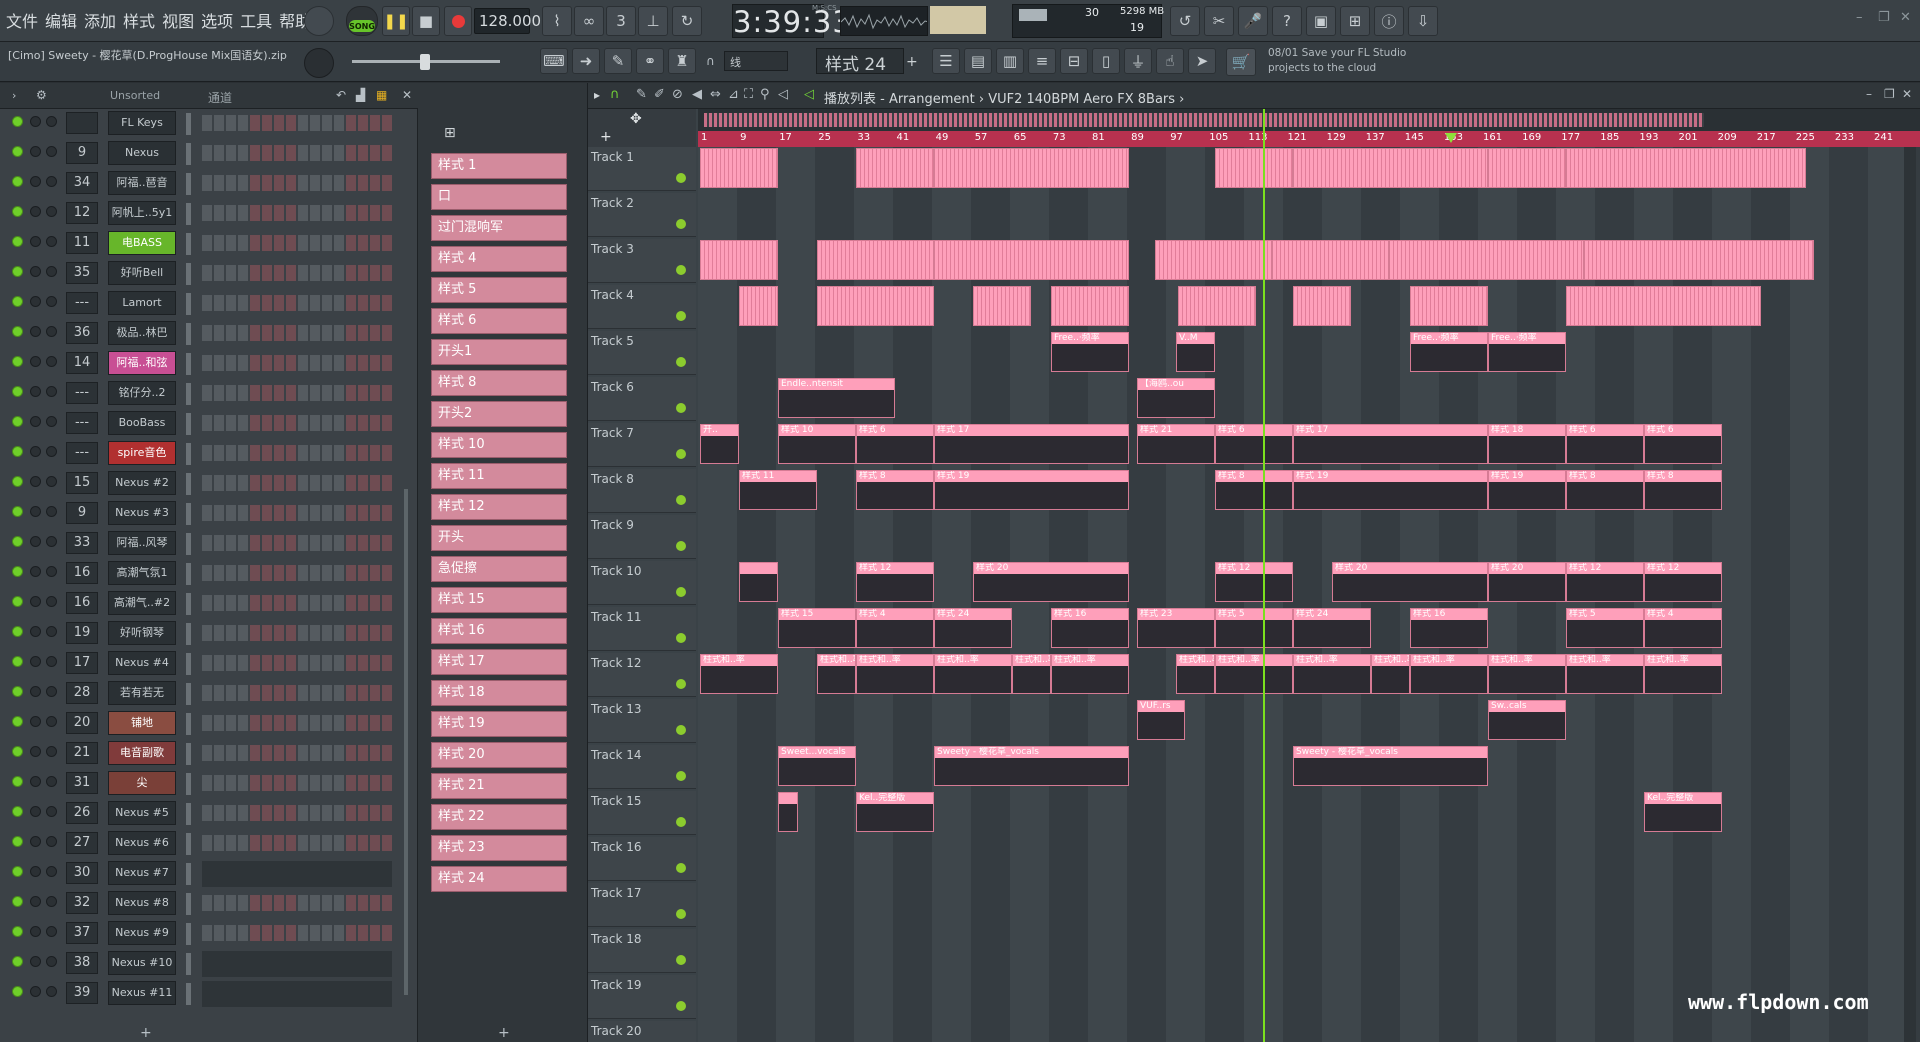 This screenshot has width=1920, height=1042. What do you see at coordinates (82, 693) in the screenshot?
I see `channel-mixer-track: 28` at bounding box center [82, 693].